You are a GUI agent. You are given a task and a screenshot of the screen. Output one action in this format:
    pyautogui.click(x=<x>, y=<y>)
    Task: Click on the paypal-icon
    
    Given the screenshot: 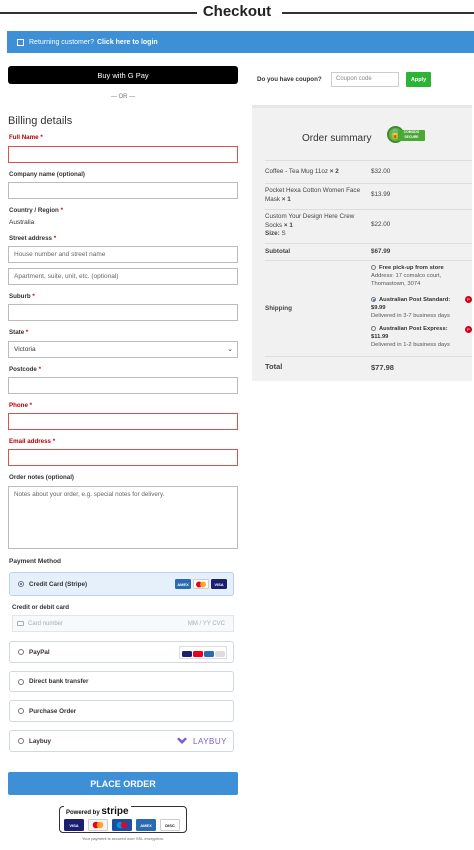 What is the action you would take?
    pyautogui.click(x=203, y=652)
    